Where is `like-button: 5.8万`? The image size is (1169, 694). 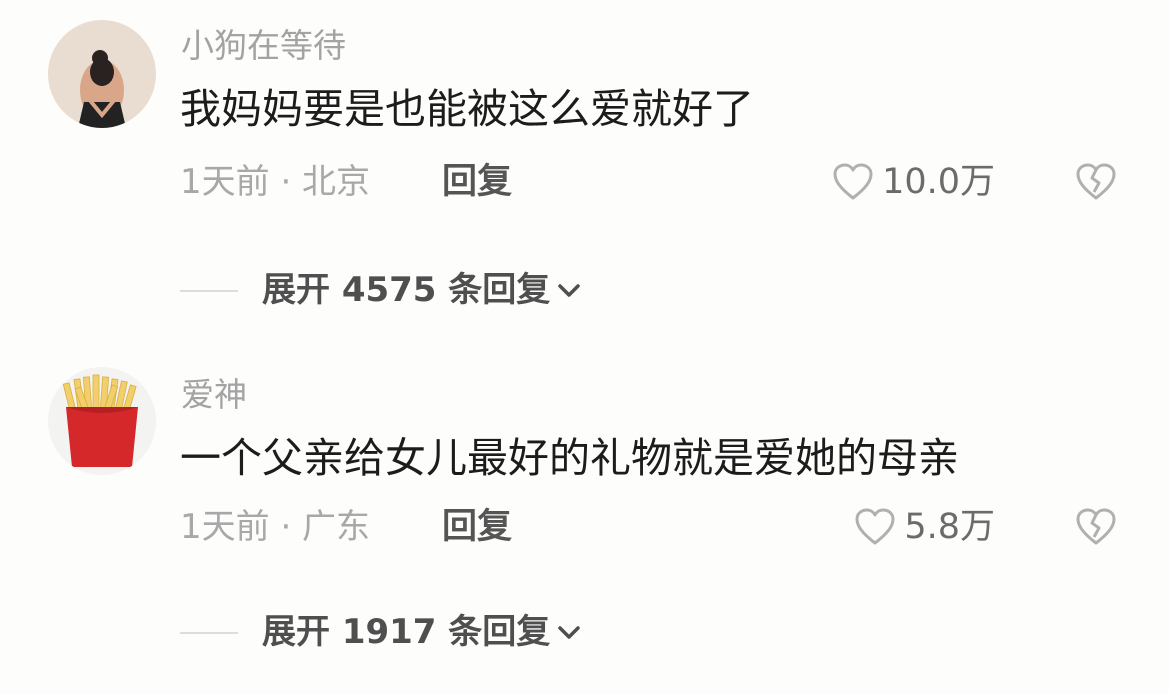
like-button: 5.8万 is located at coordinates (924, 527).